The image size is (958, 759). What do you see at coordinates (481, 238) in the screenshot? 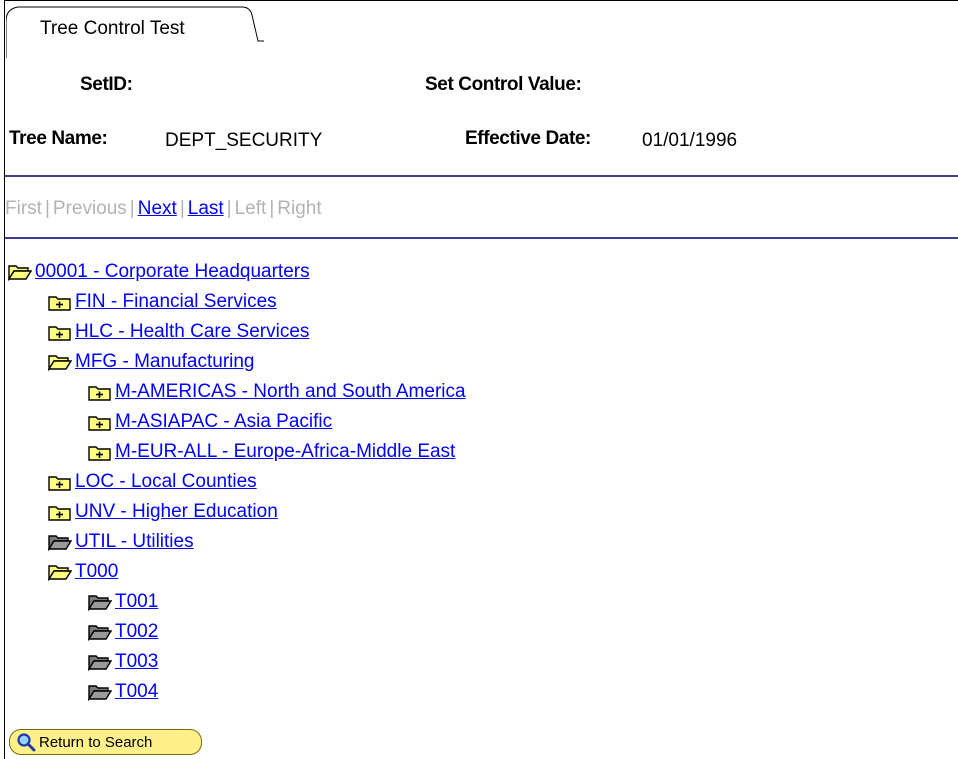
I see `divider-bottom` at bounding box center [481, 238].